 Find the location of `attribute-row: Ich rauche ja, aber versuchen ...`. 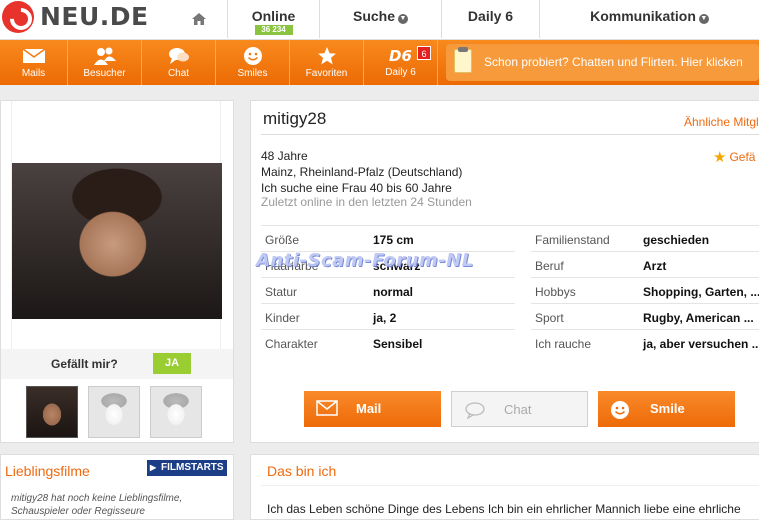

attribute-row: Ich rauche ja, aber versuchen ... is located at coordinates (645, 343).